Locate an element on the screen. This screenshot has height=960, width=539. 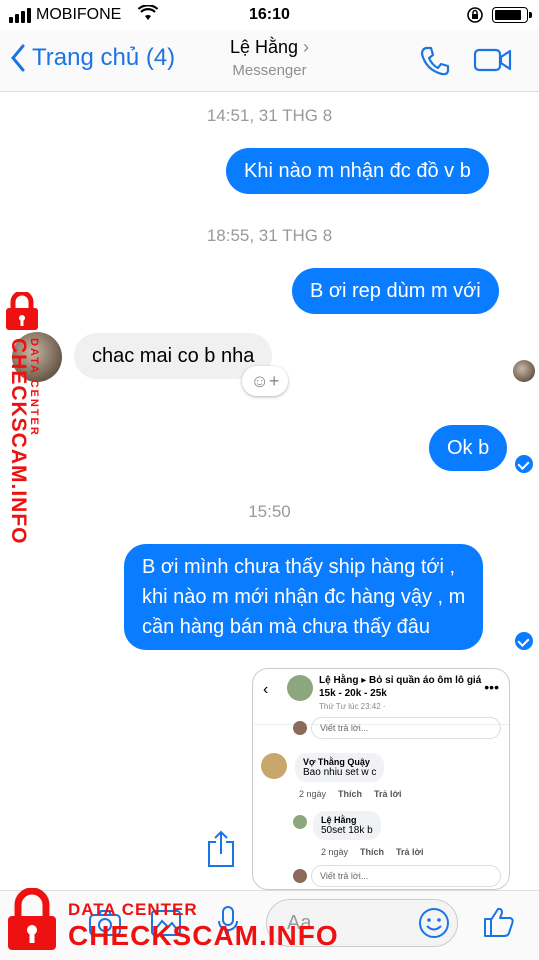
more-icon: ••• is located at coordinates (491, 687).